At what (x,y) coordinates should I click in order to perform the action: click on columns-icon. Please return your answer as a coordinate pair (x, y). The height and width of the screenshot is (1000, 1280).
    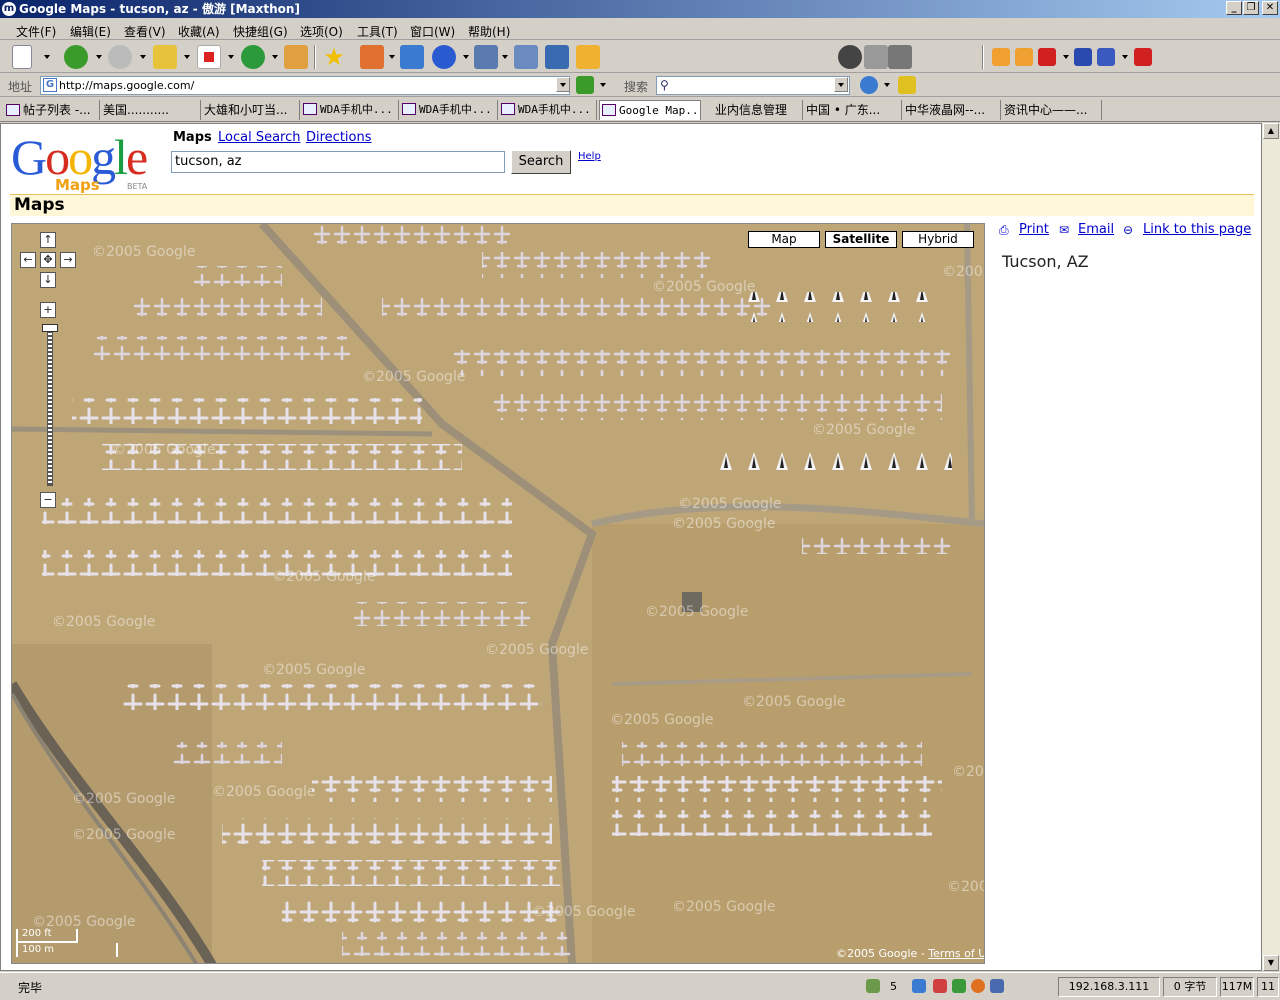
    Looking at the image, I should click on (486, 57).